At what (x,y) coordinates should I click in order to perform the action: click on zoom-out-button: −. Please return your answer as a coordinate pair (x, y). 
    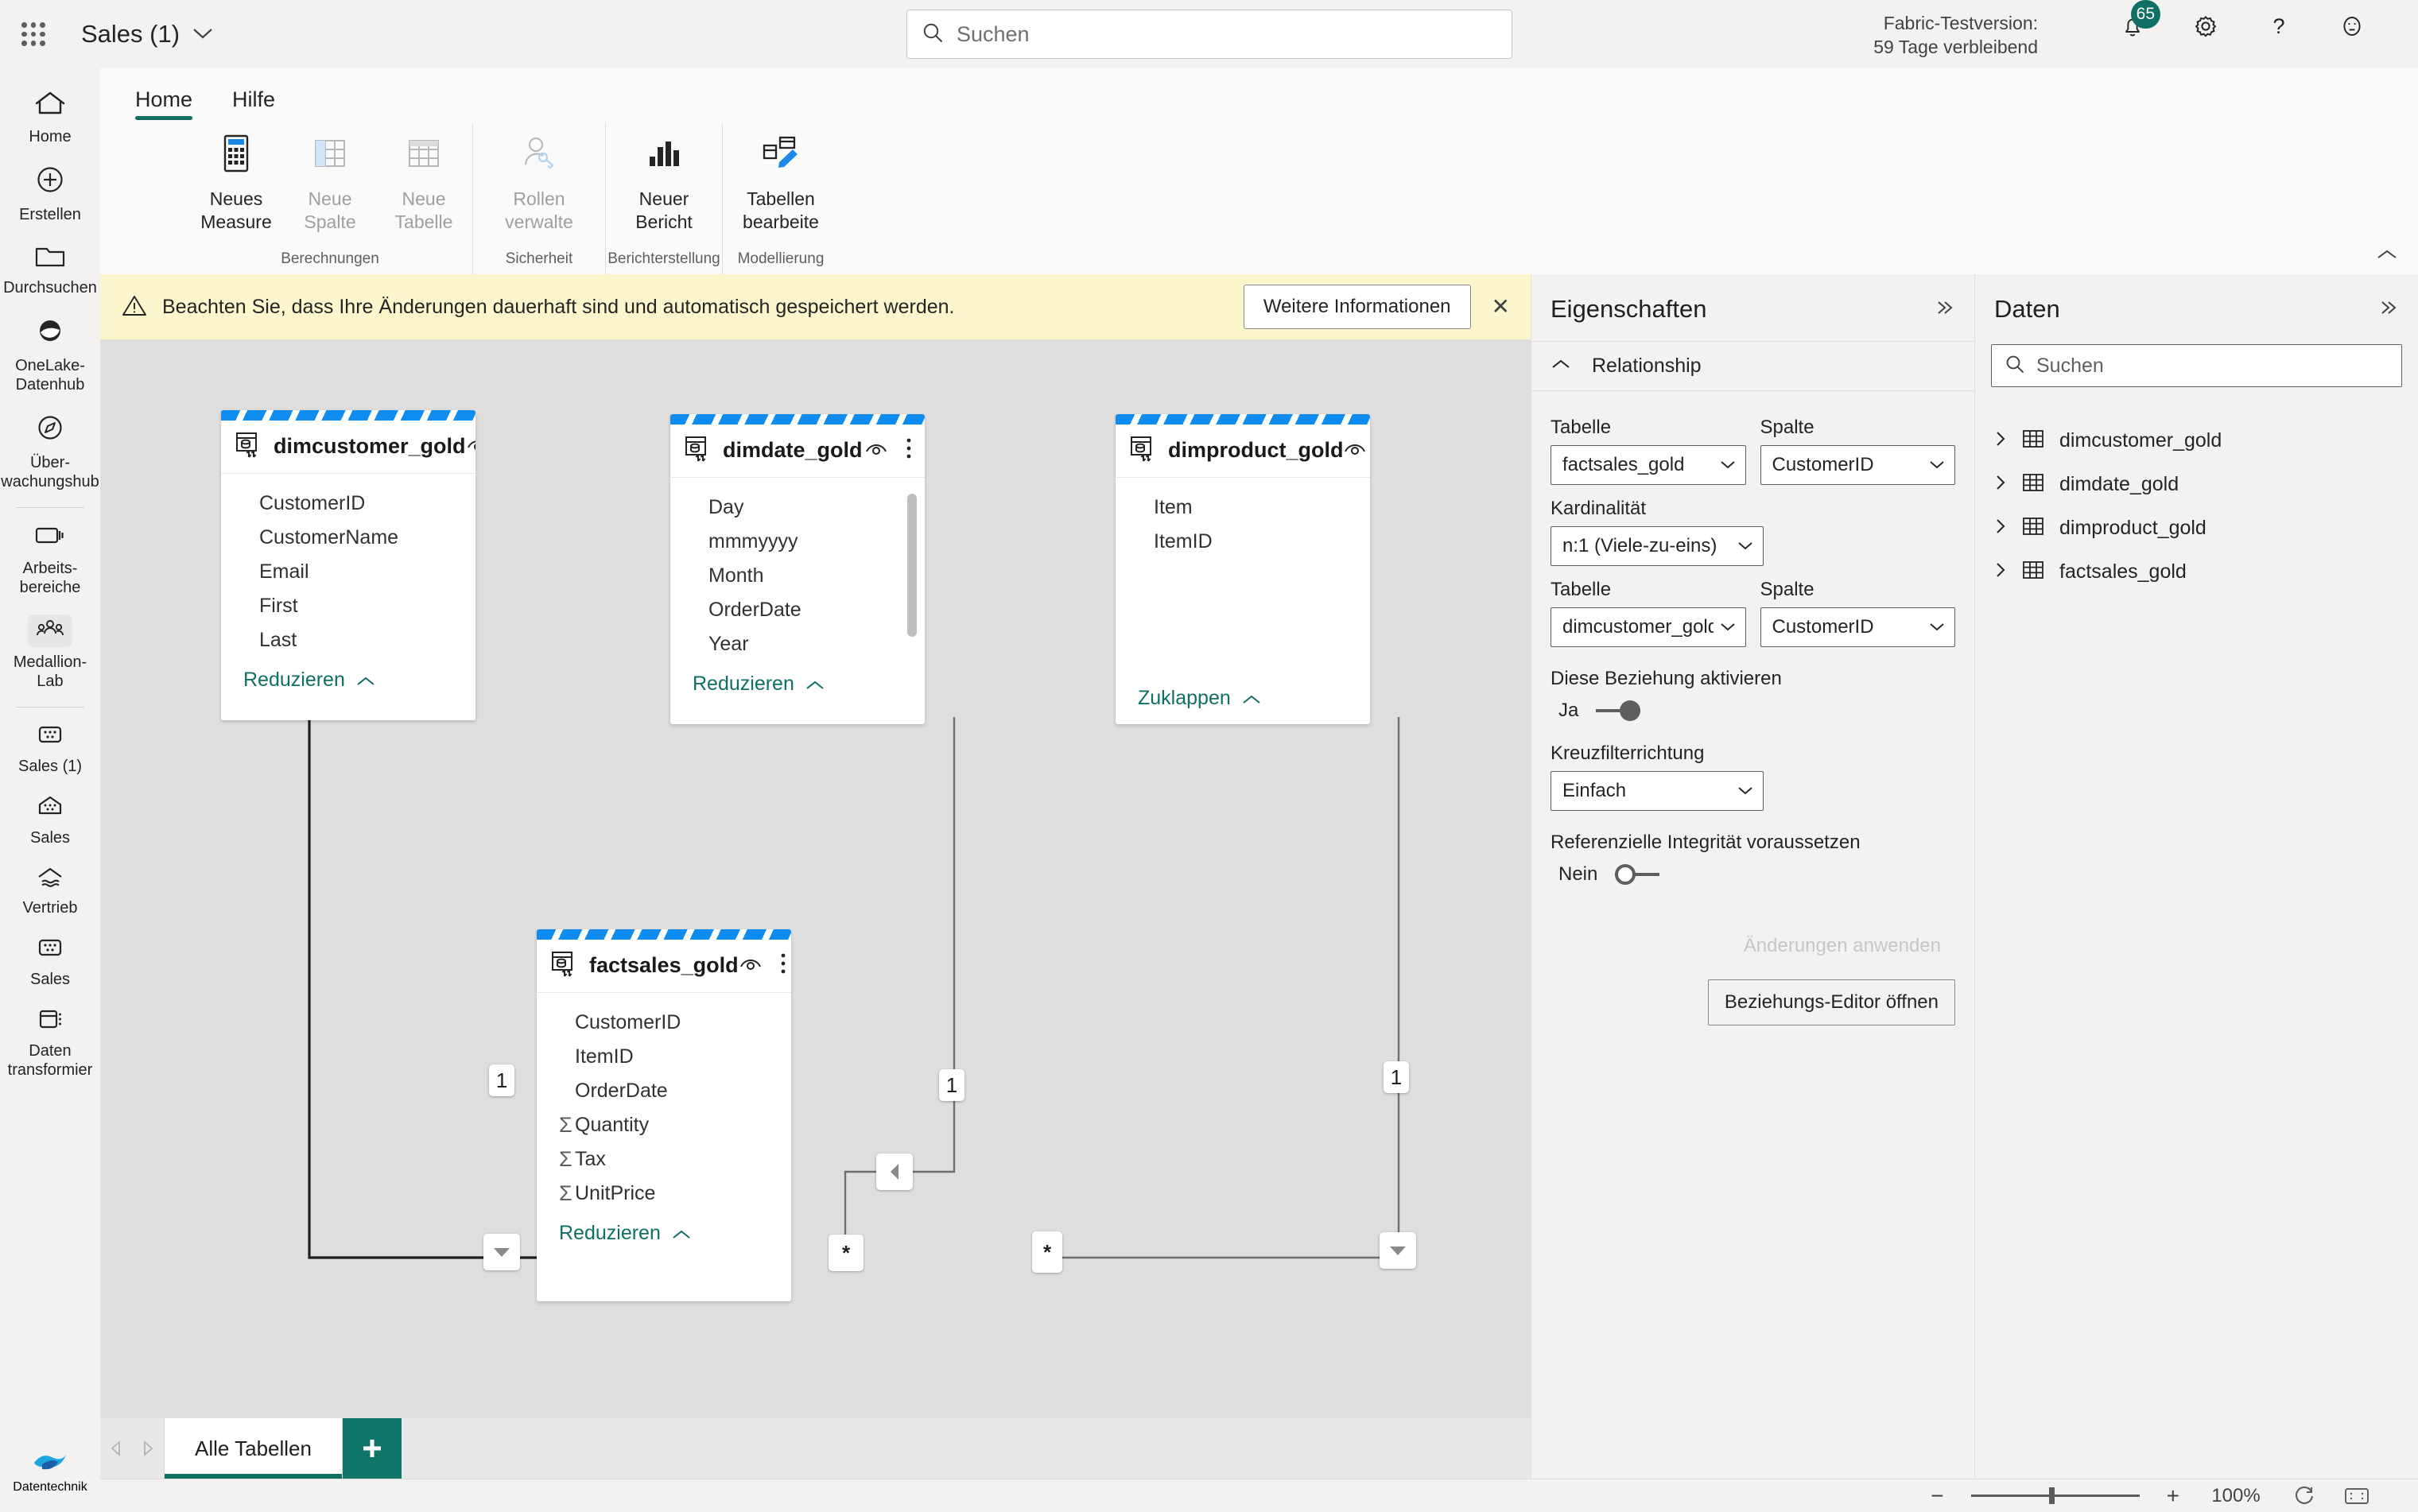
    Looking at the image, I should click on (1937, 1495).